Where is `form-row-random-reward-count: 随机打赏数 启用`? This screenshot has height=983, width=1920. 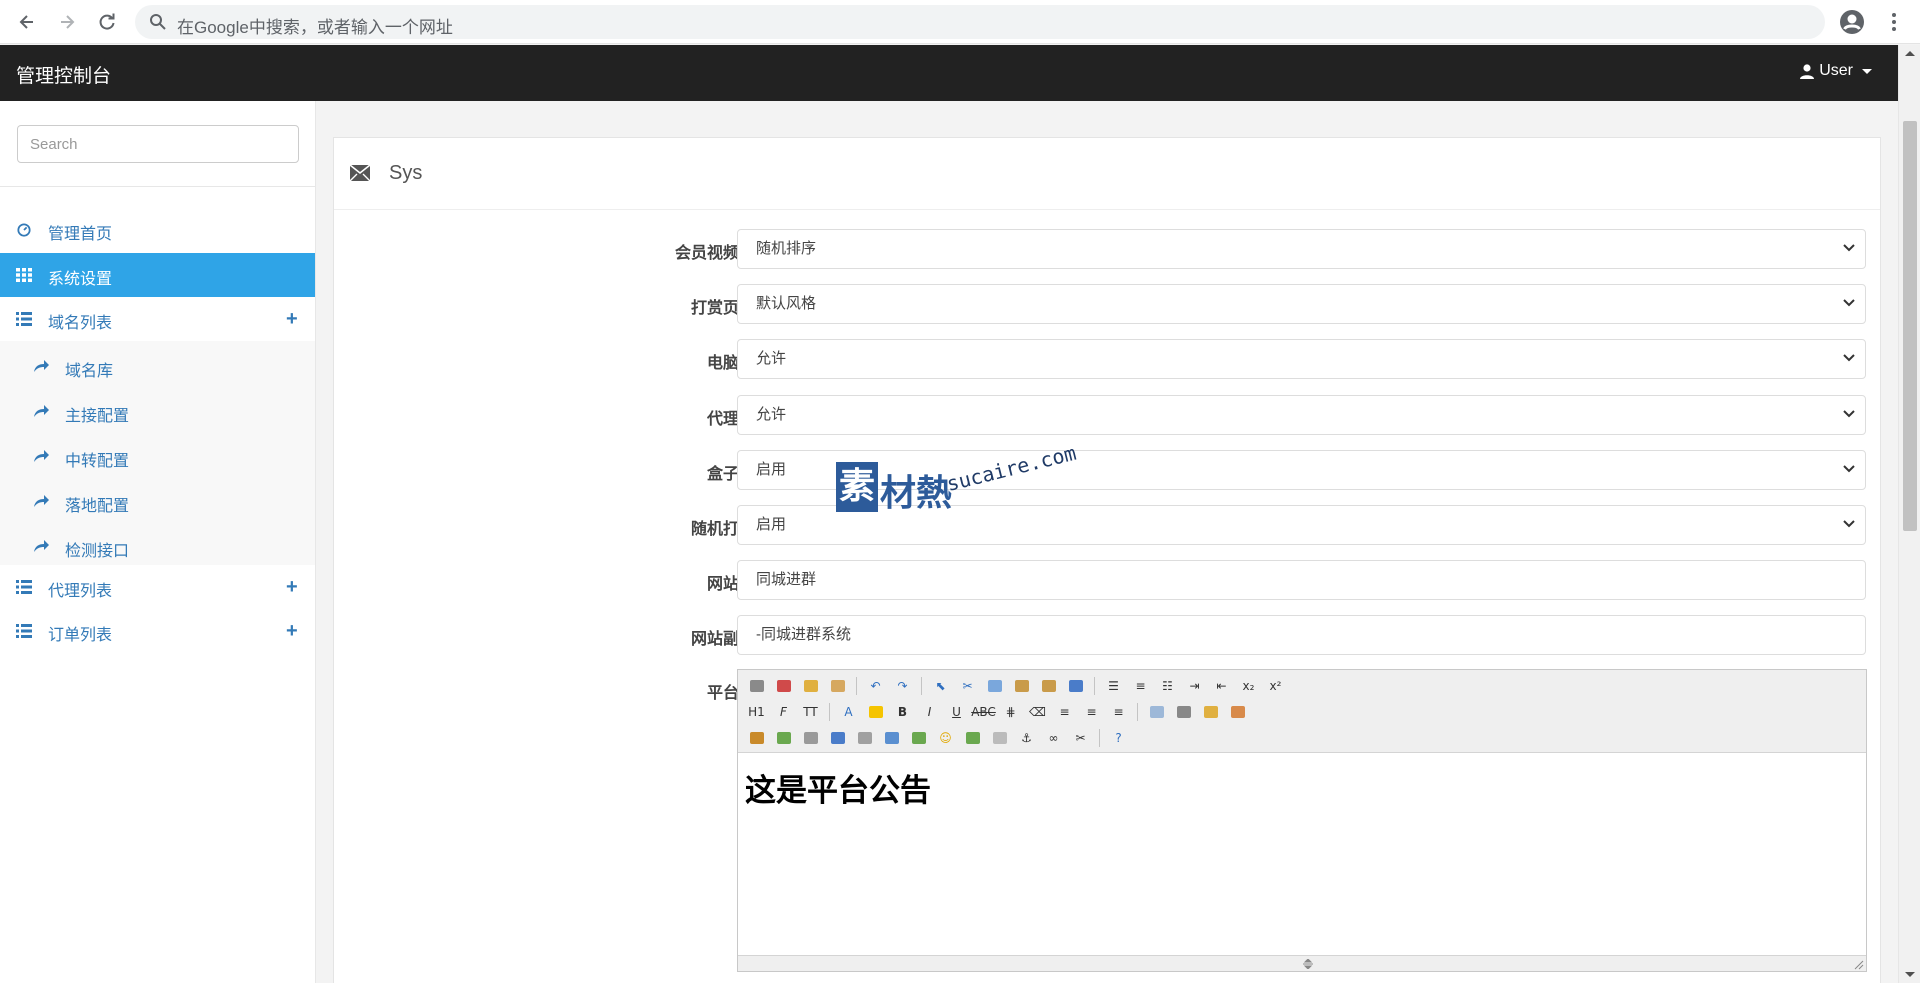 form-row-random-reward-count: 随机打赏数 启用 is located at coordinates (1107, 525).